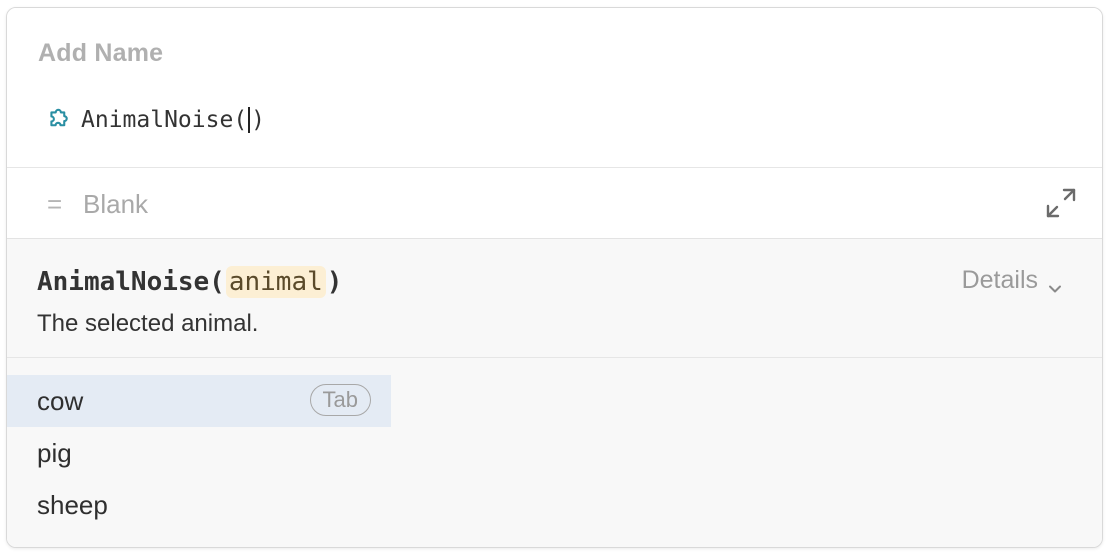 This screenshot has width=1112, height=554. I want to click on details-label: Details, so click(999, 280).